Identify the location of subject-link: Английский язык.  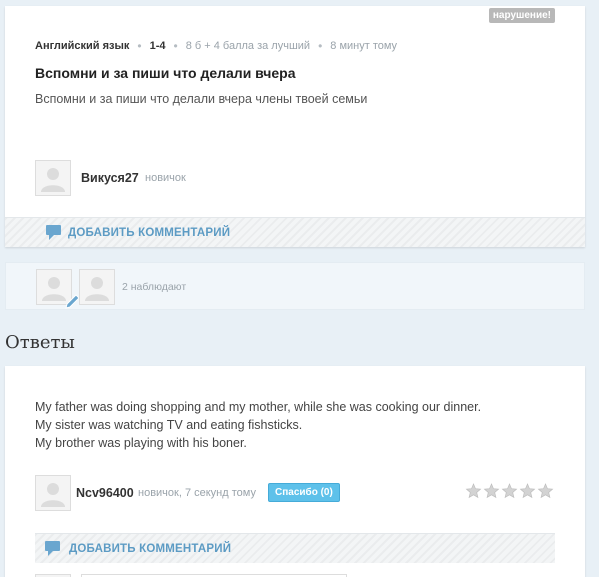
(82, 46).